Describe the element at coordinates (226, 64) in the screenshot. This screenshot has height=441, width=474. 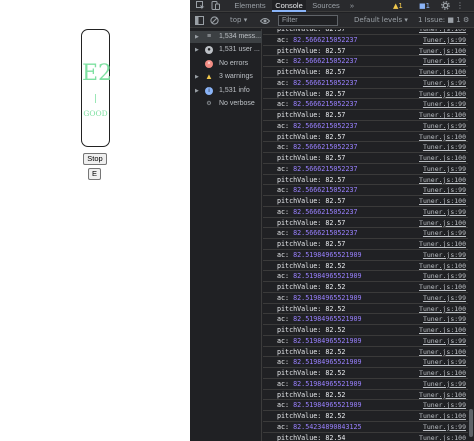
I see `sidebar-item-errors: × No errors` at that location.